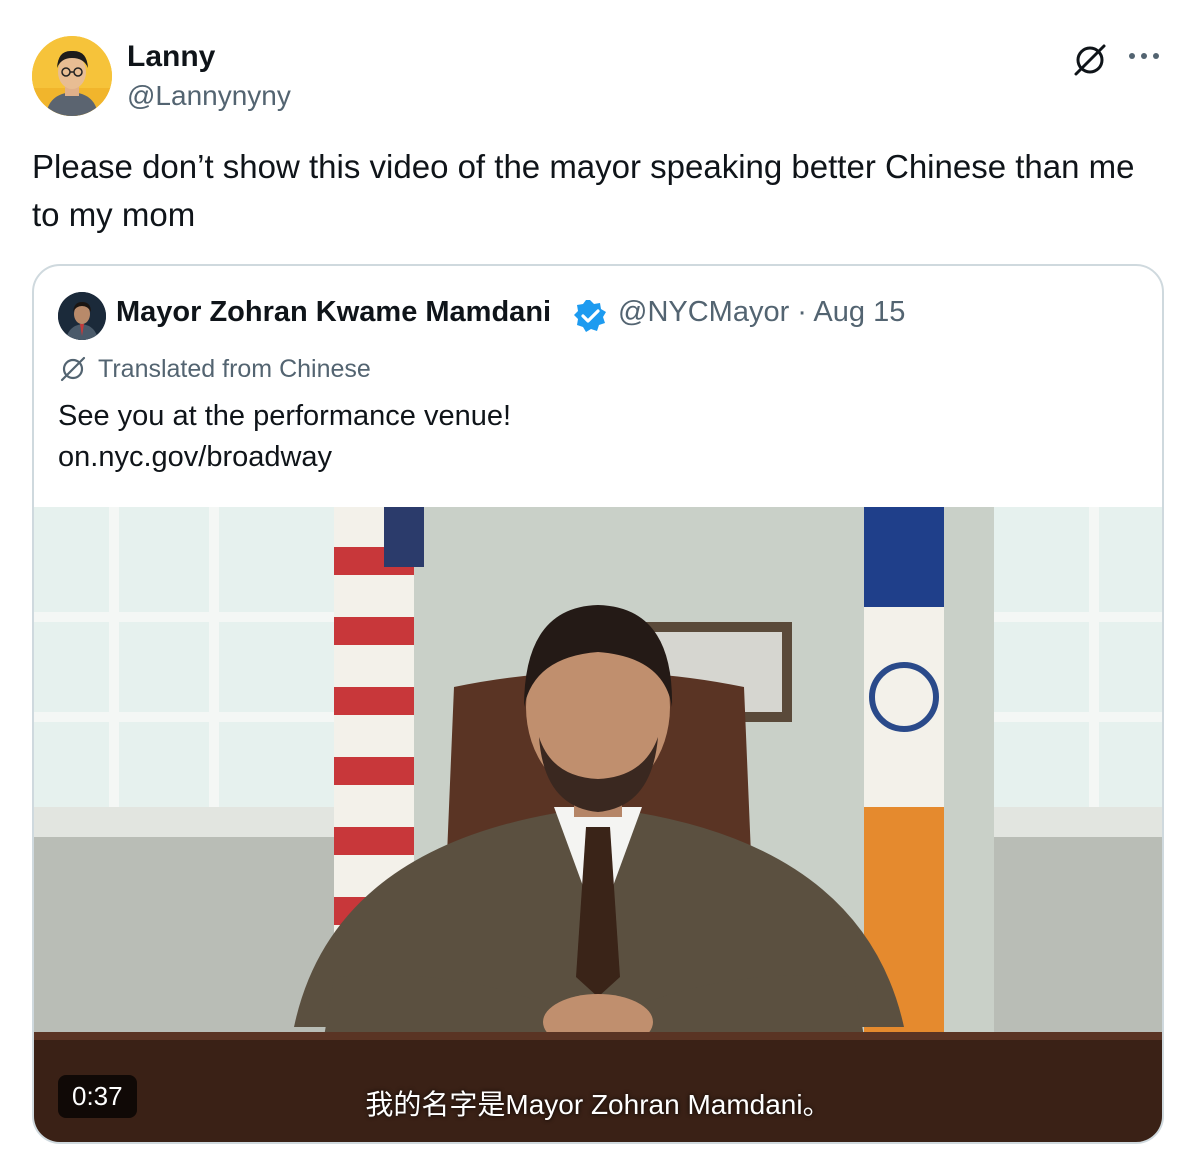 The width and height of the screenshot is (1192, 1164). Describe the element at coordinates (72, 76) in the screenshot. I see `author-avatar` at that location.